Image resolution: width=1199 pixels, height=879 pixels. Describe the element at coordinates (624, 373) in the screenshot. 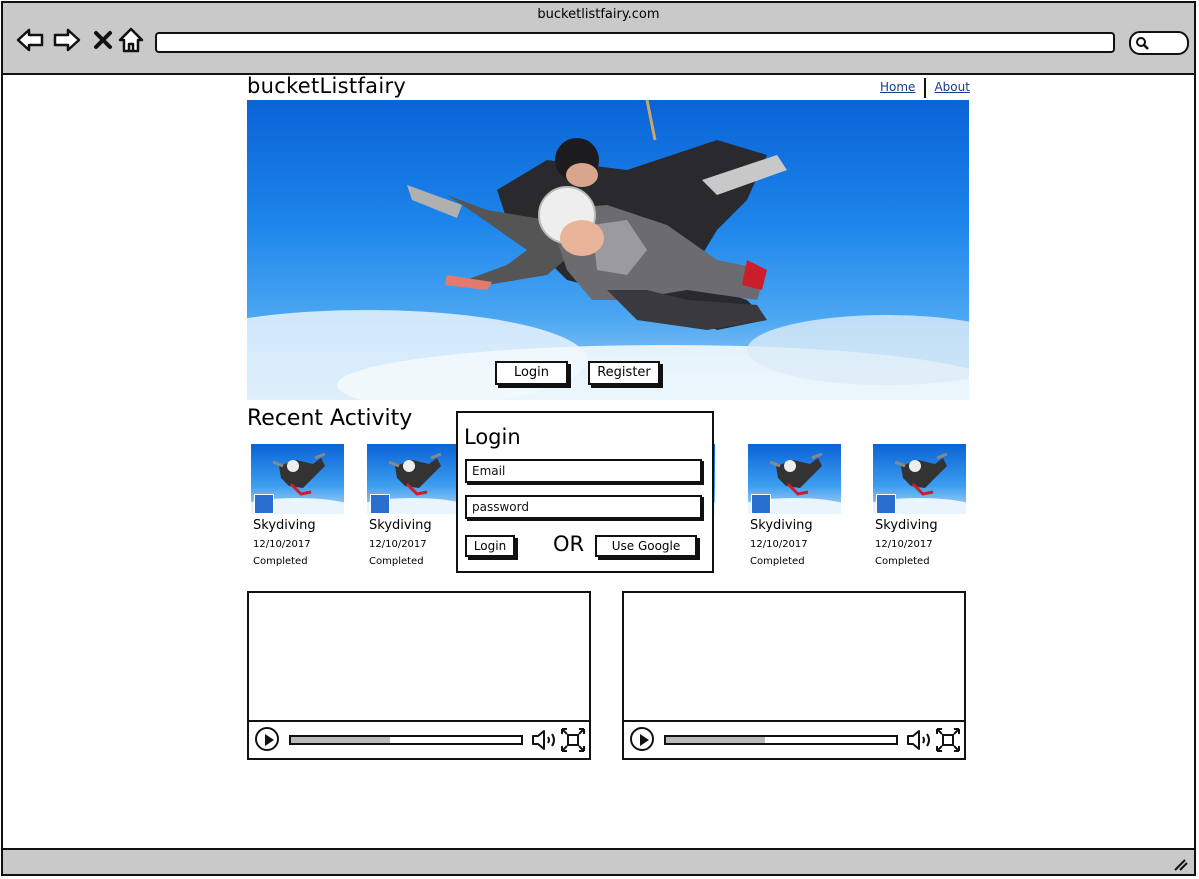

I see `hero-register-button: Register` at that location.